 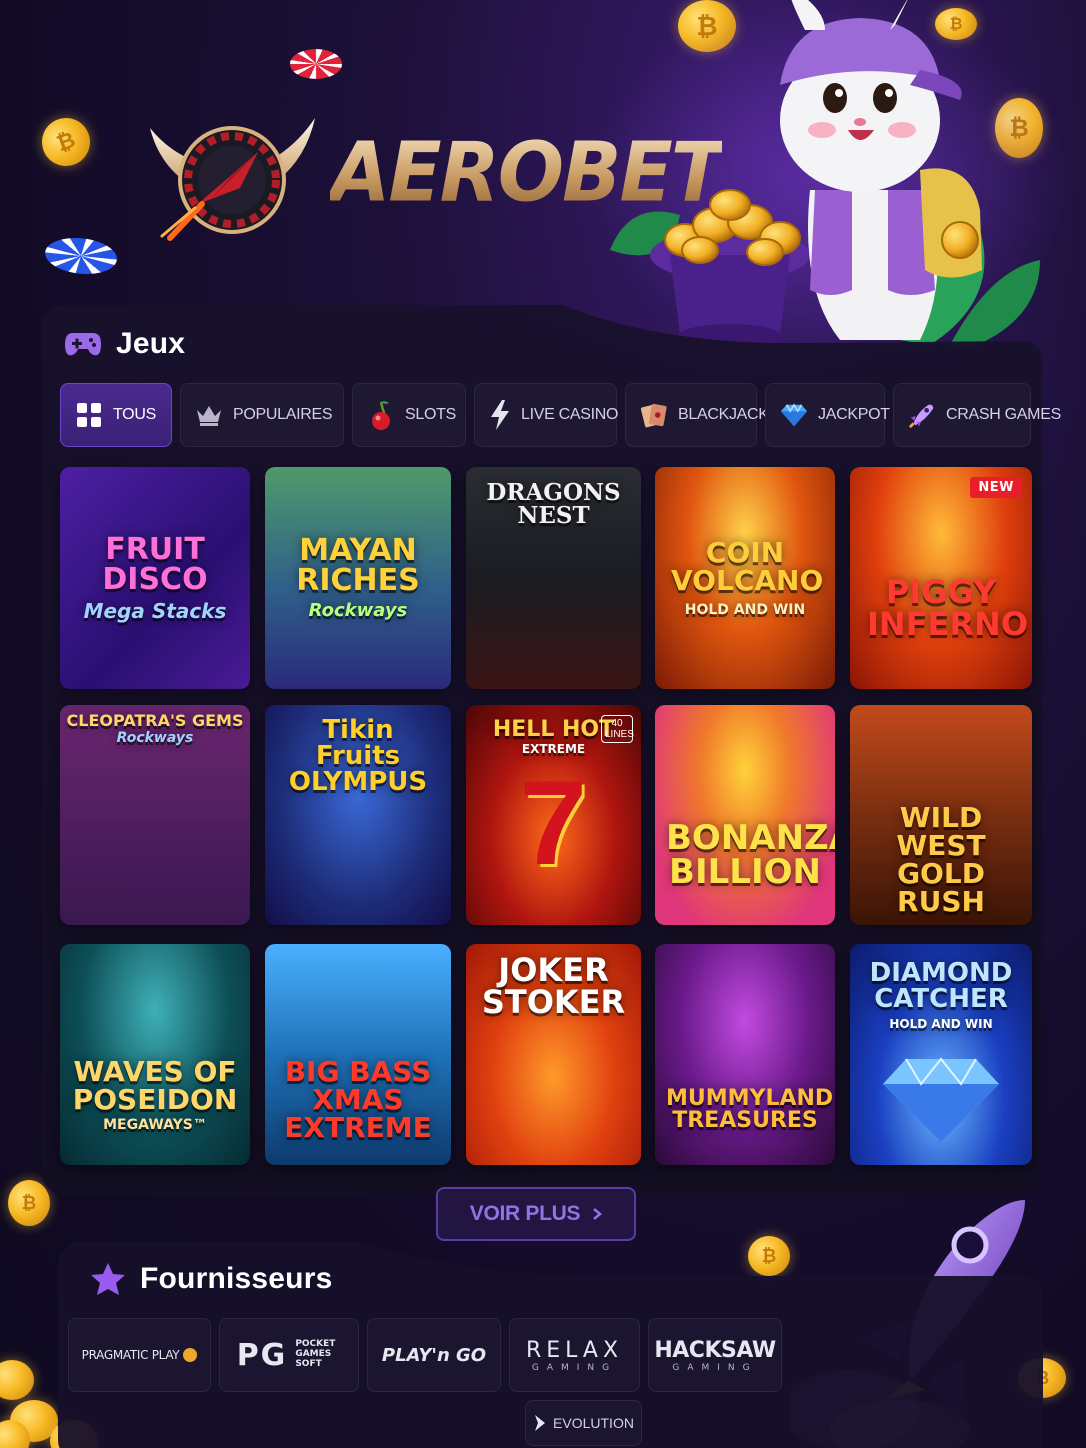 I want to click on game-card-hell-hot: HELL HOT EXTREME 40 LINES 7, so click(x=553, y=815).